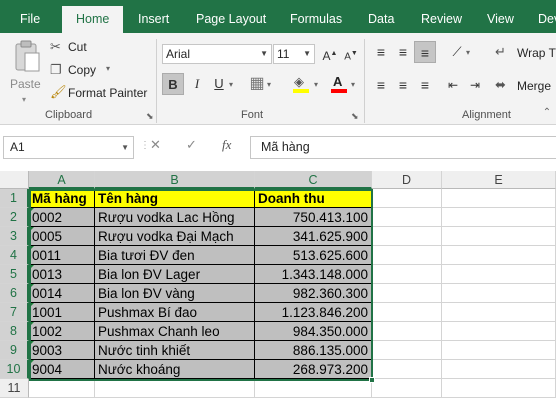 The width and height of the screenshot is (556, 410). What do you see at coordinates (313, 350) in the screenshot?
I see `cell: 886.135.000` at bounding box center [313, 350].